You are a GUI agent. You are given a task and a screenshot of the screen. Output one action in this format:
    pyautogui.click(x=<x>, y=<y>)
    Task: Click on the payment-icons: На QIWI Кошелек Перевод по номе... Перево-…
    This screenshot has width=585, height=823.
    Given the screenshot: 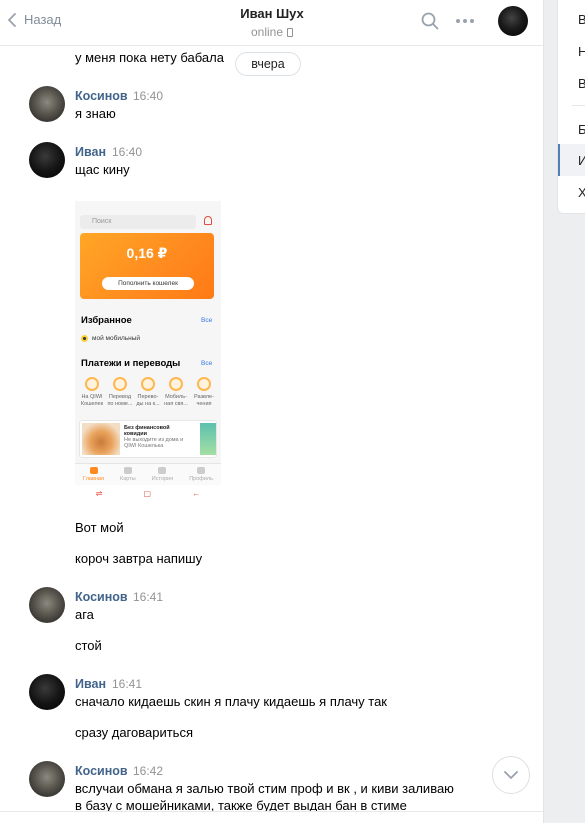 What is the action you would take?
    pyautogui.click(x=148, y=392)
    